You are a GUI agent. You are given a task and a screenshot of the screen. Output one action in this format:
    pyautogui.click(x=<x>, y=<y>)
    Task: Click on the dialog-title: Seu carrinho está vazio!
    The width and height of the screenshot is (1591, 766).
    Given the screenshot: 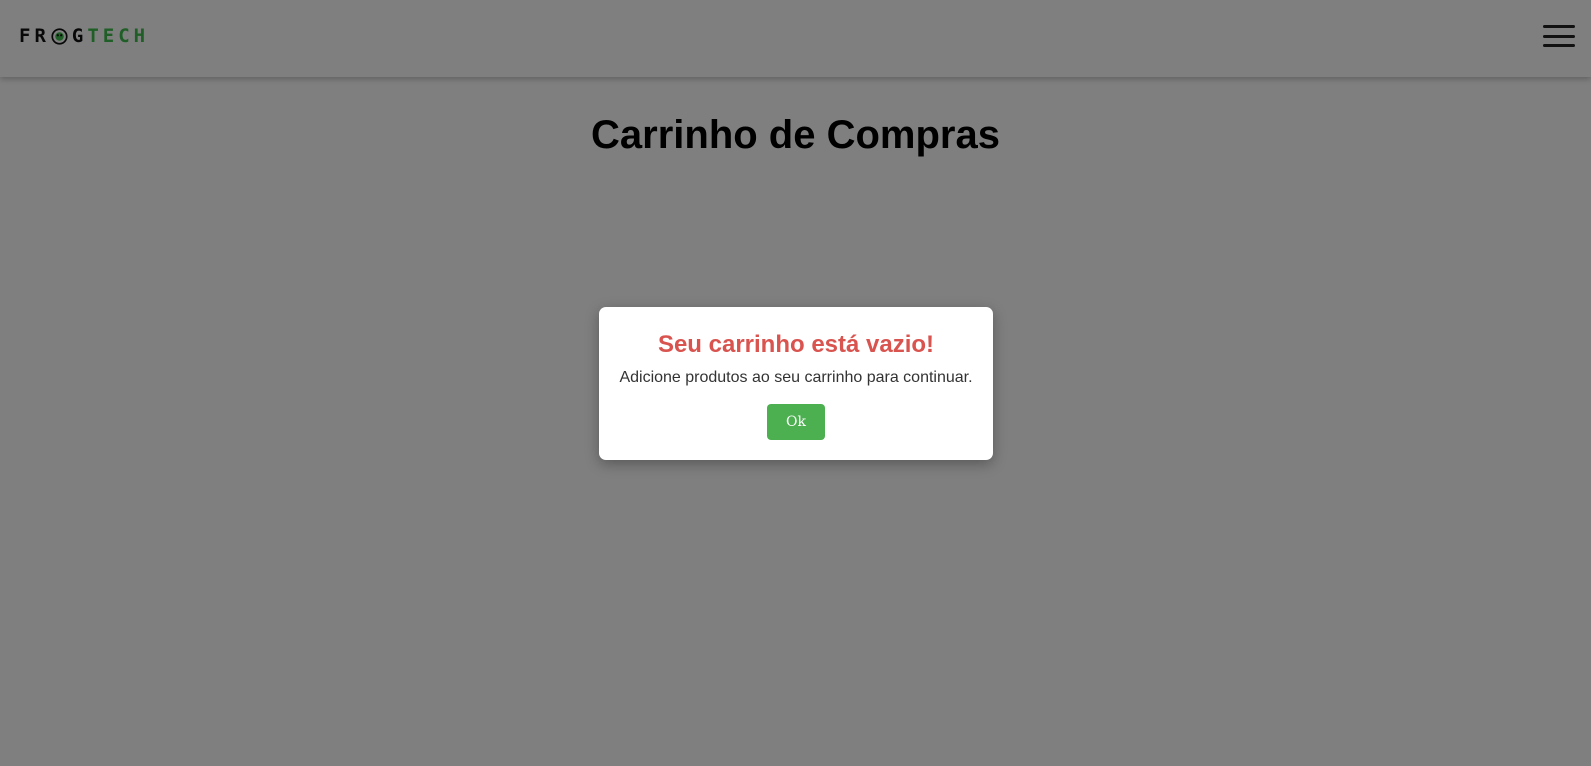 What is the action you would take?
    pyautogui.click(x=796, y=344)
    